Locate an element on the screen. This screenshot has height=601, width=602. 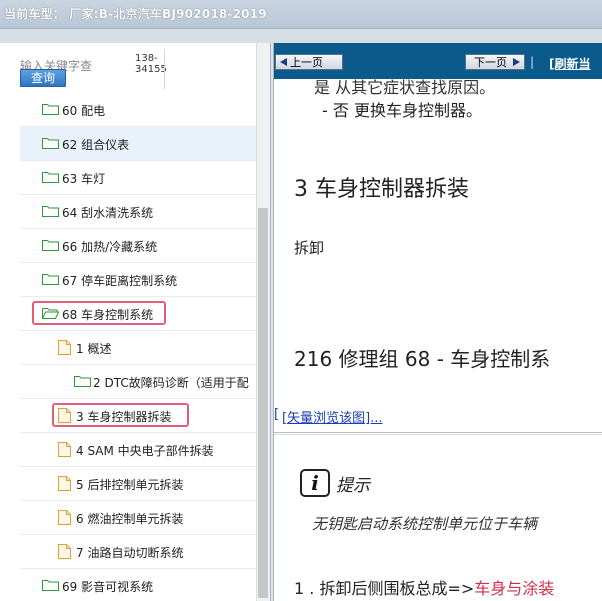
tree-item-68: 68 车身控制系统 is located at coordinates (138, 314).